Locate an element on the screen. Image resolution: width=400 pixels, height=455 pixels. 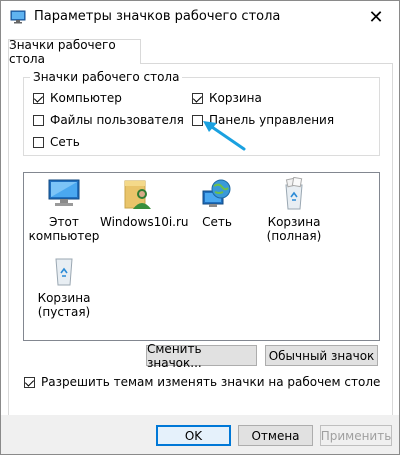
checkbox-label: Корзина is located at coordinates (235, 98).